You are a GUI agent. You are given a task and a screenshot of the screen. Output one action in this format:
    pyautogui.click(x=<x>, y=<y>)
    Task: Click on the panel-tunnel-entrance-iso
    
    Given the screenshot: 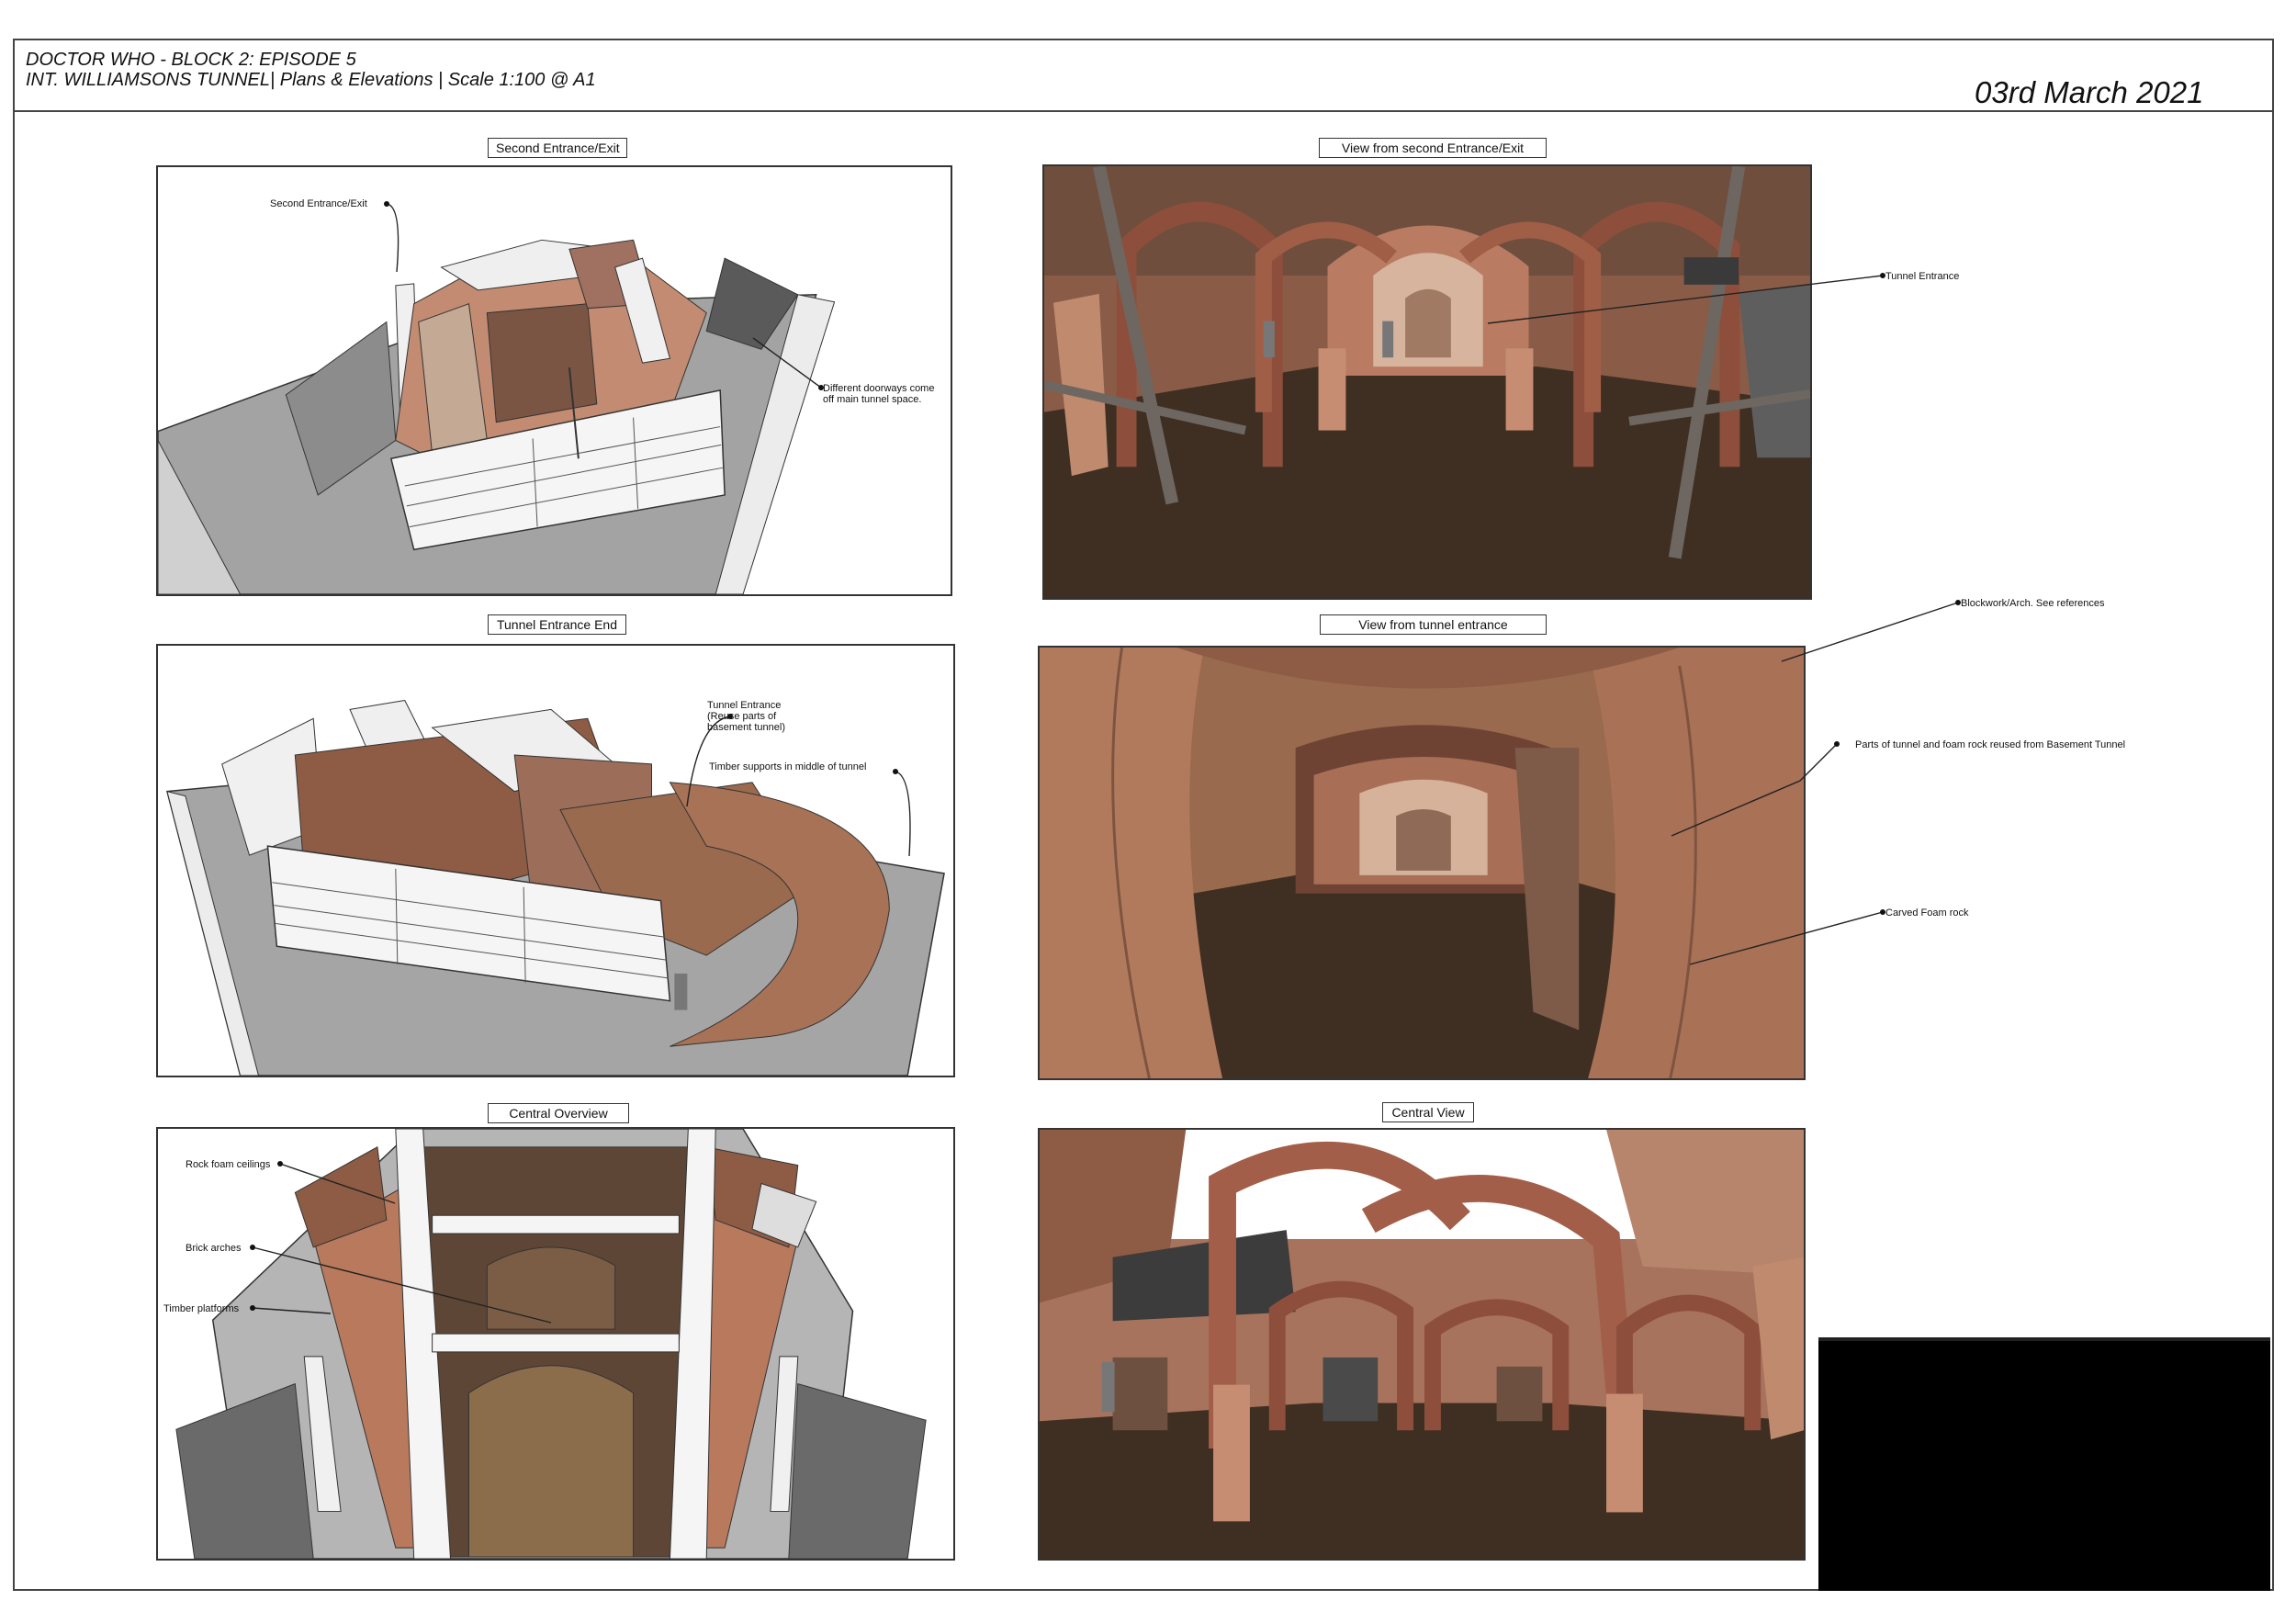 What is the action you would take?
    pyautogui.click(x=555, y=860)
    